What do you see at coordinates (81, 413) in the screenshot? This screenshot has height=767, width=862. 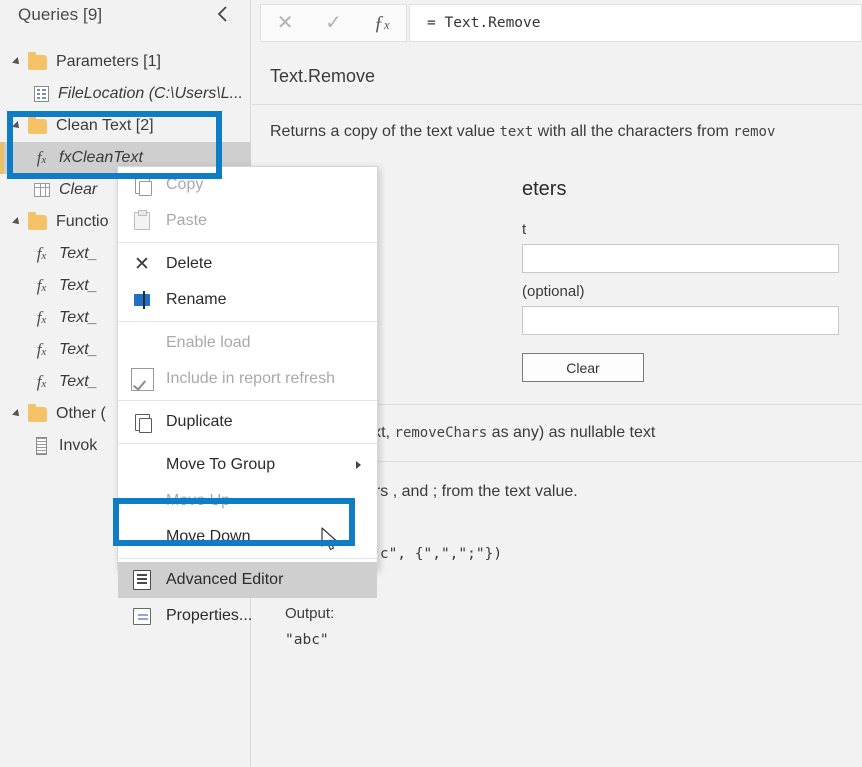 I see `tree-item-label: Other (` at bounding box center [81, 413].